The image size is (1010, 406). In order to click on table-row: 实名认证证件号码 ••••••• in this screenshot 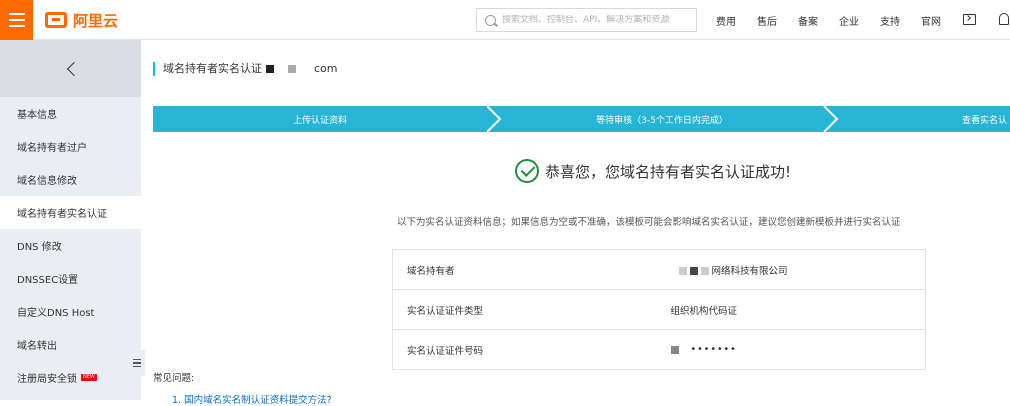, I will do `click(659, 349)`.